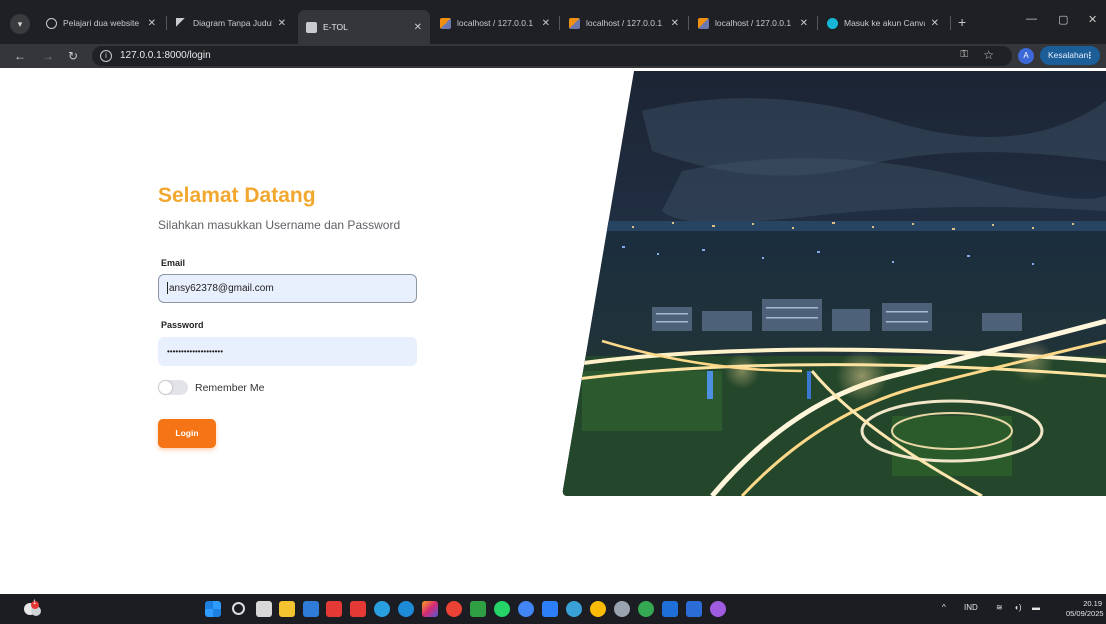 The image size is (1106, 624). What do you see at coordinates (883, 23) in the screenshot?
I see `tab-canva: Masuk ke akun Canva ✕` at bounding box center [883, 23].